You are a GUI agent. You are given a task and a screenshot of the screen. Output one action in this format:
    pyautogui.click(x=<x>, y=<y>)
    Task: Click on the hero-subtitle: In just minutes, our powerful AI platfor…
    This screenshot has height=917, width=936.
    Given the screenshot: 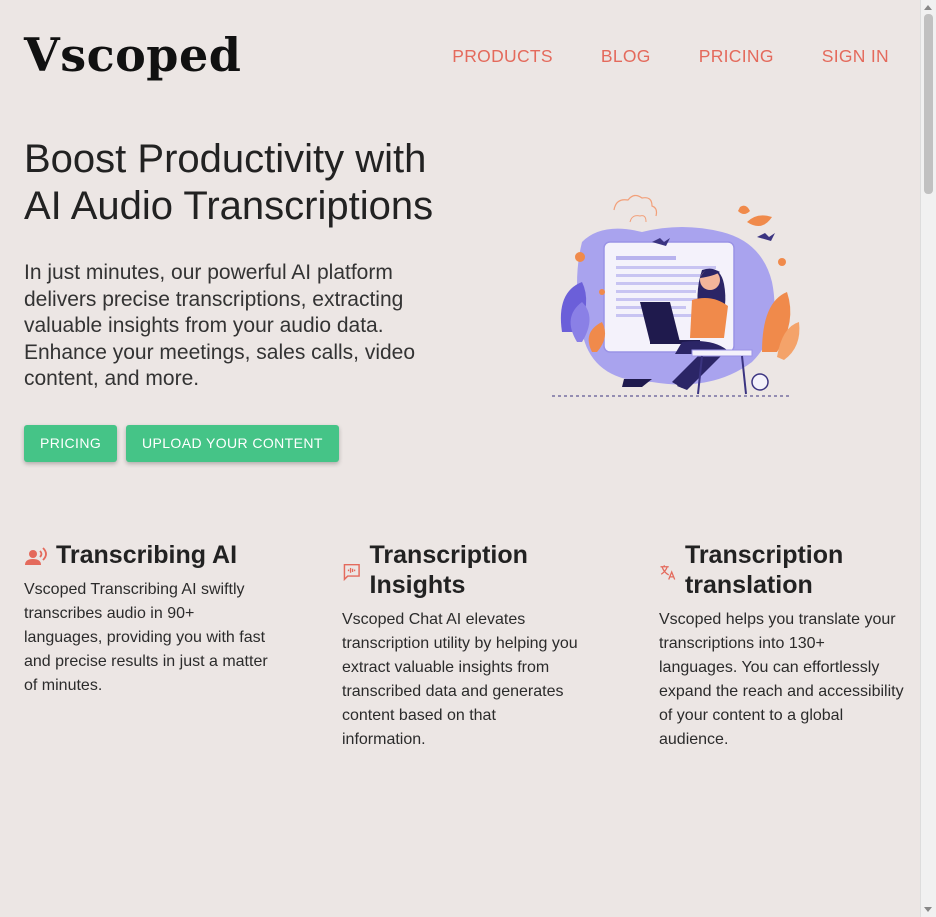 What is the action you would take?
    pyautogui.click(x=220, y=326)
    